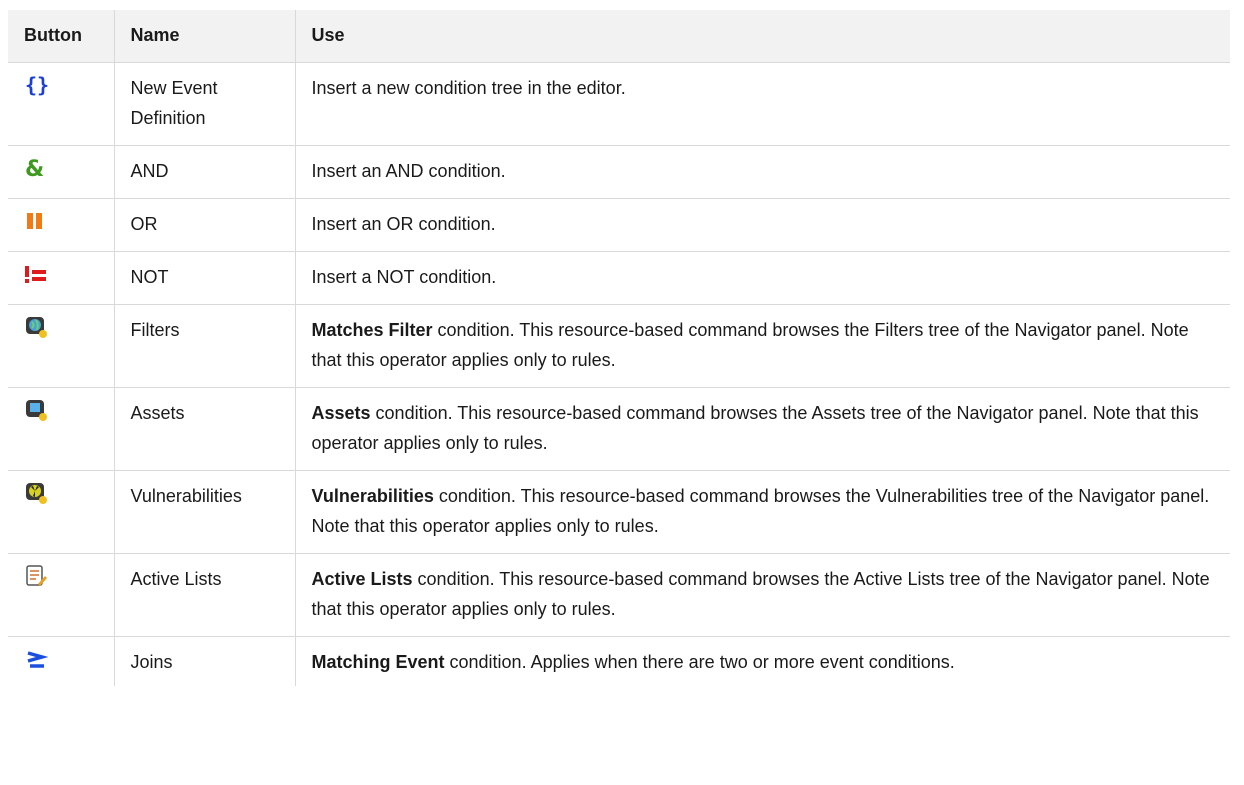 This screenshot has height=785, width=1244. I want to click on active-list-icon, so click(36, 576).